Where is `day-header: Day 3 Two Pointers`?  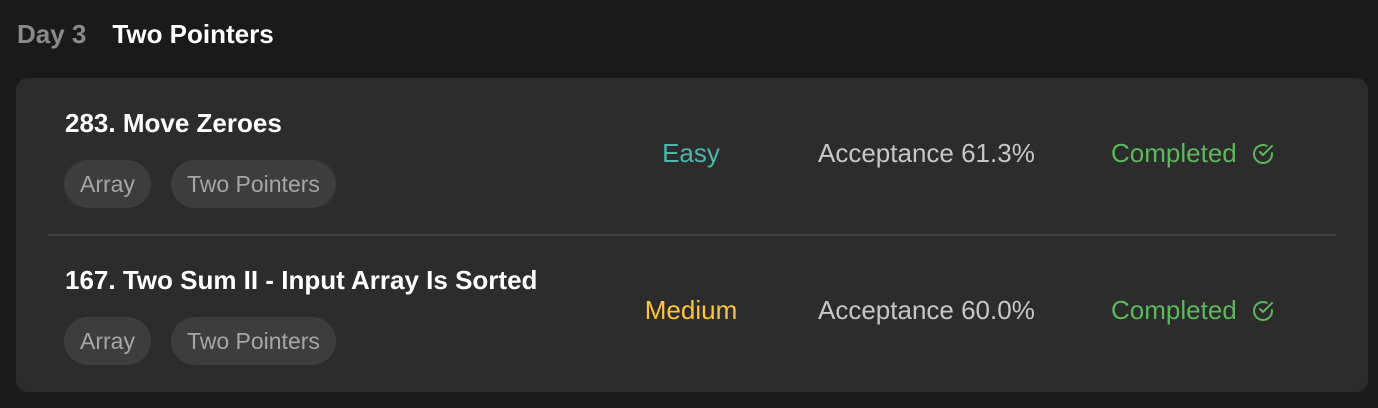 day-header: Day 3 Two Pointers is located at coordinates (145, 34).